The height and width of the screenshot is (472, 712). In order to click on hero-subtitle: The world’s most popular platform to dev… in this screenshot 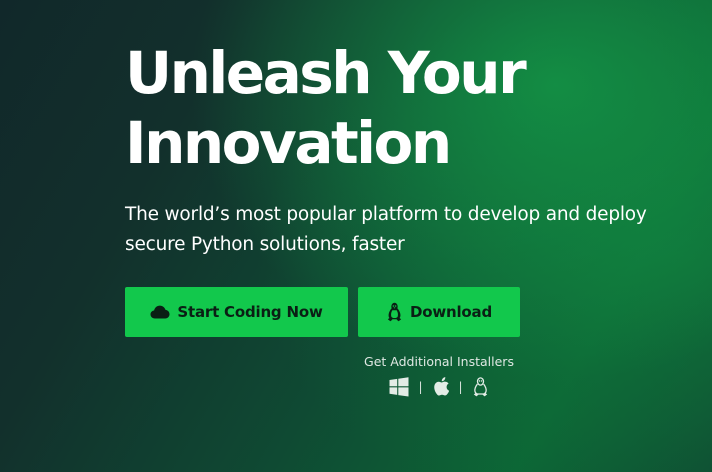, I will do `click(386, 229)`.